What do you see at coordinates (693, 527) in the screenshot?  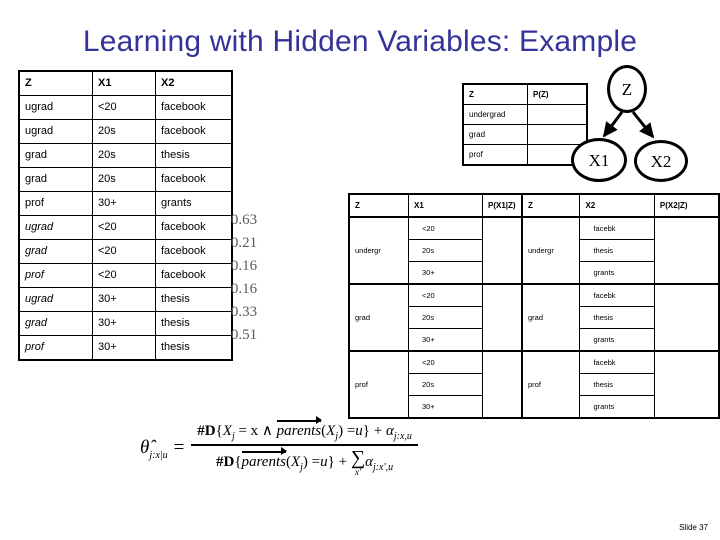 I see `slide-number: Slide 37` at bounding box center [693, 527].